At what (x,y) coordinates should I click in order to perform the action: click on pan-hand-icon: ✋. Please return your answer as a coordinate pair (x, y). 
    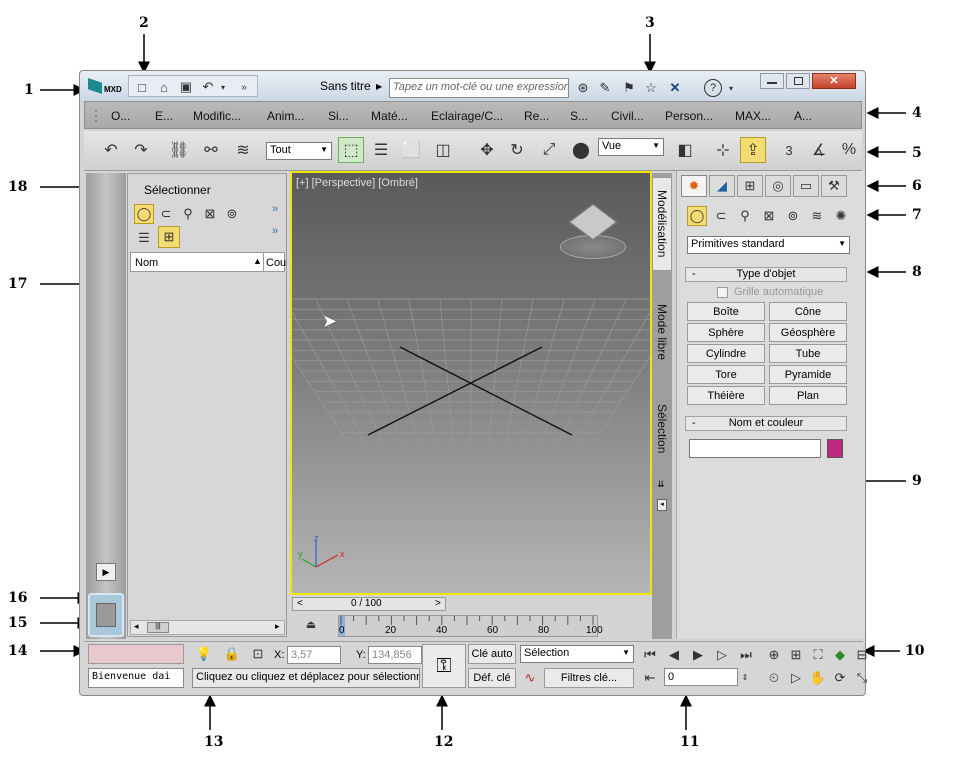
    Looking at the image, I should click on (818, 678).